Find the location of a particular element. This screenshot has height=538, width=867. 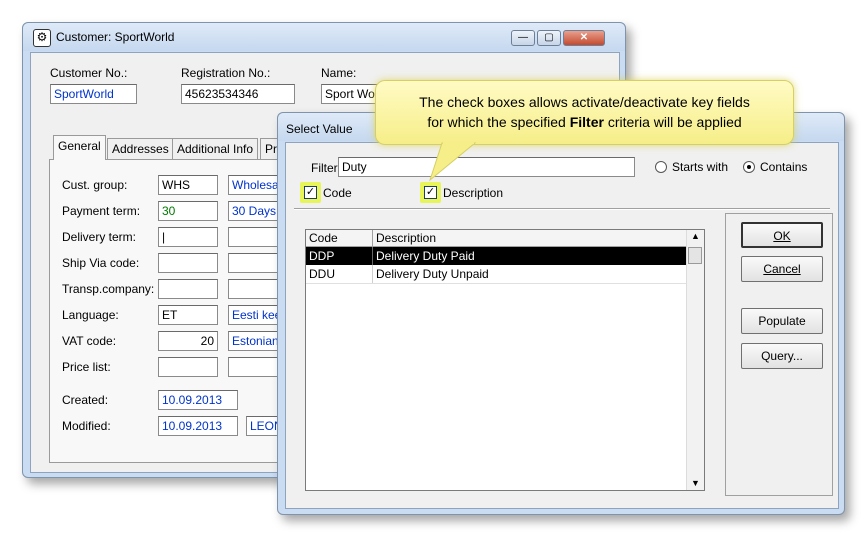

description-checkbox-label: Description is located at coordinates (473, 193).